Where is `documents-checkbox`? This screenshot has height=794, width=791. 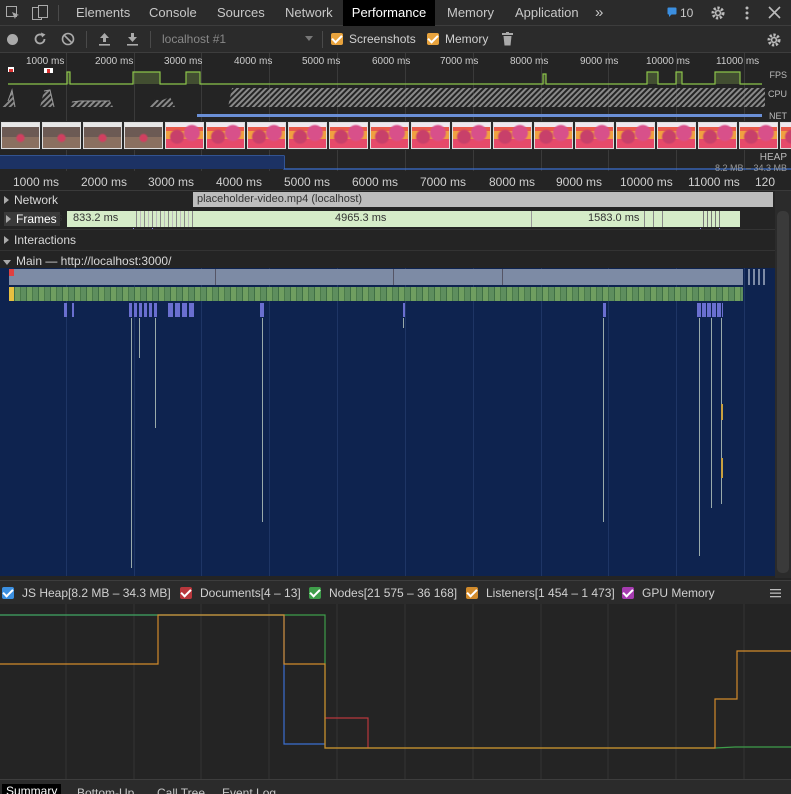 documents-checkbox is located at coordinates (186, 593).